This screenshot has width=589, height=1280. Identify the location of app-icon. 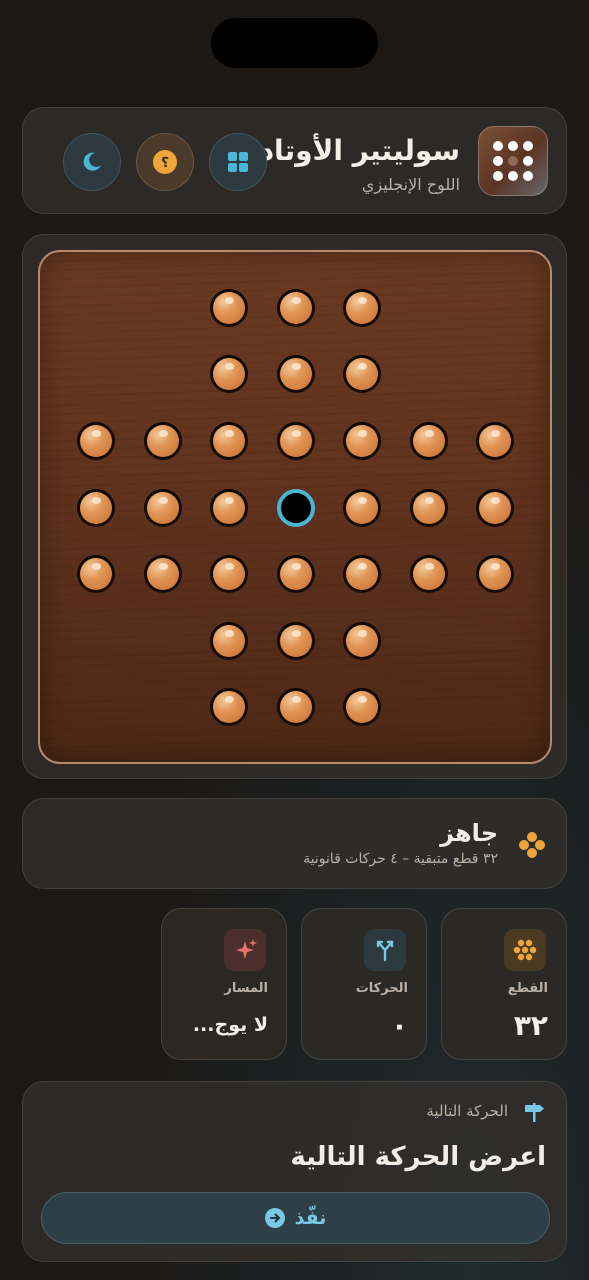
(513, 161).